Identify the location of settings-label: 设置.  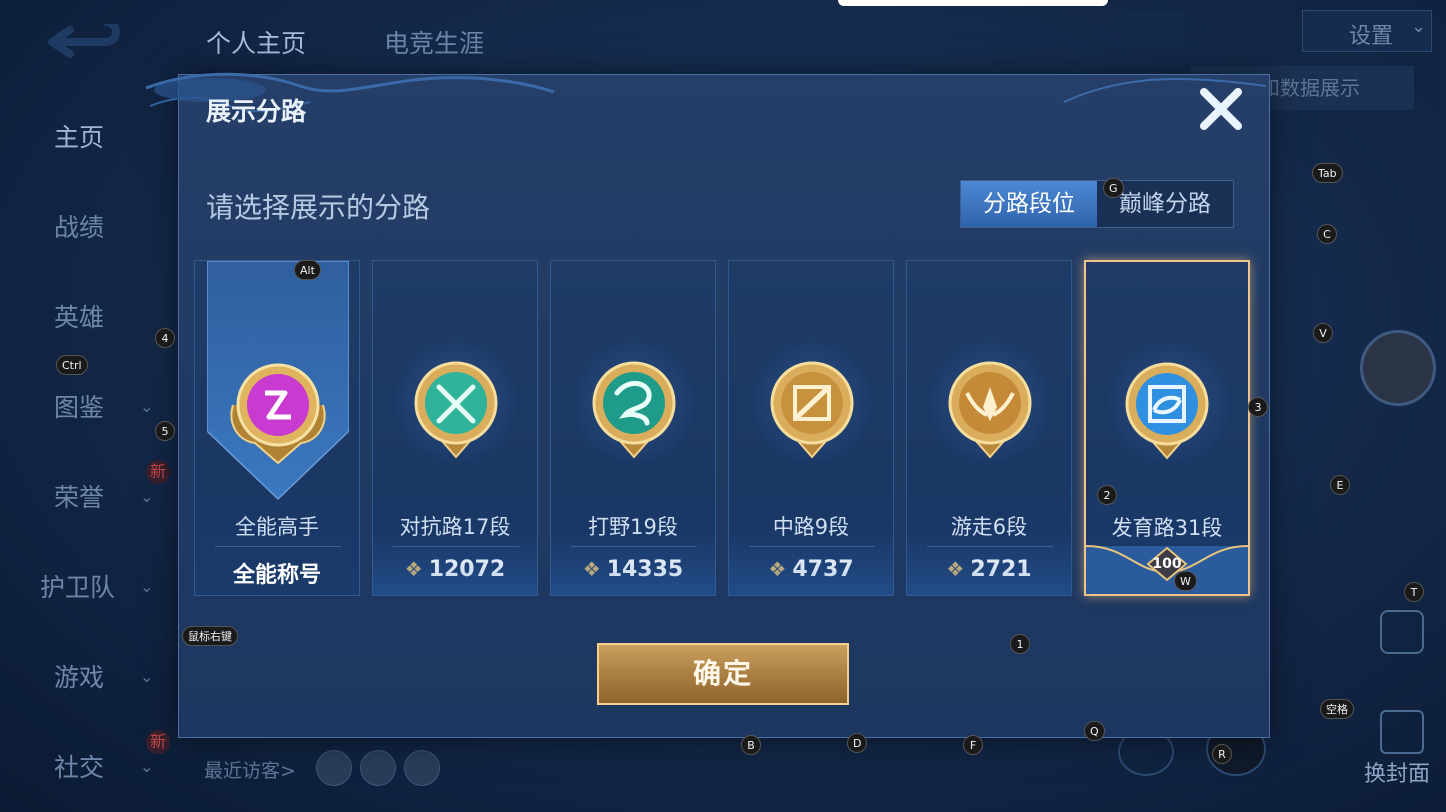
(1371, 36).